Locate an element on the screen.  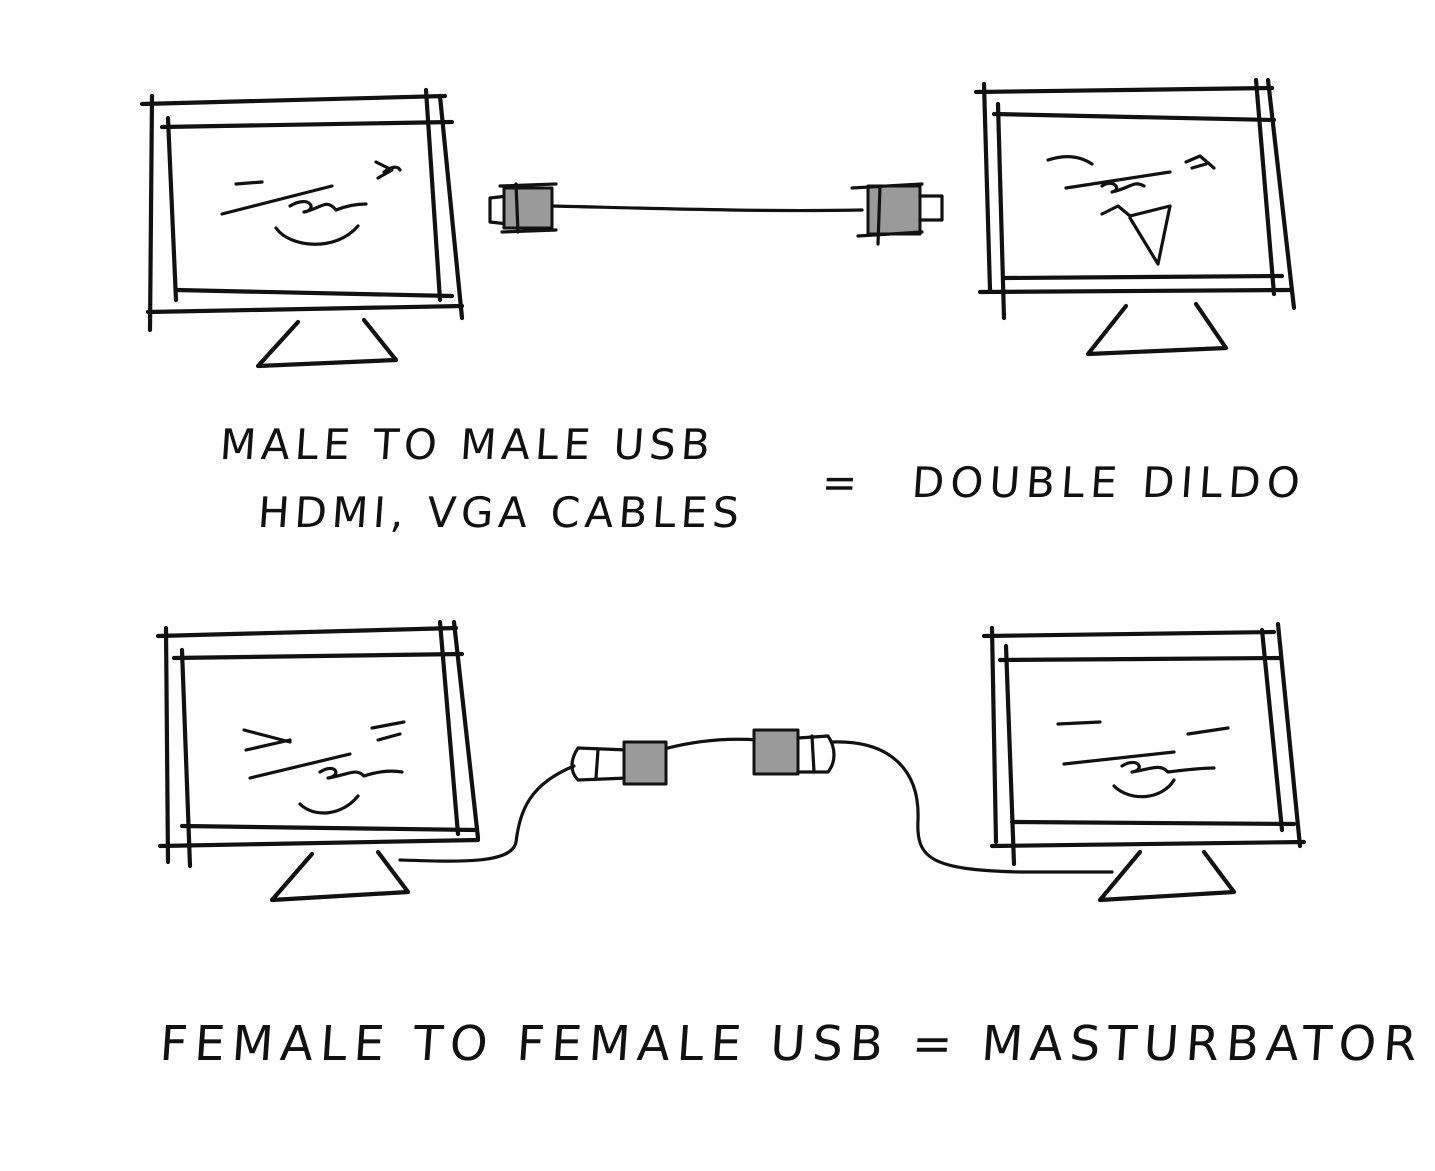
cable-wire-left is located at coordinates (487, 813).